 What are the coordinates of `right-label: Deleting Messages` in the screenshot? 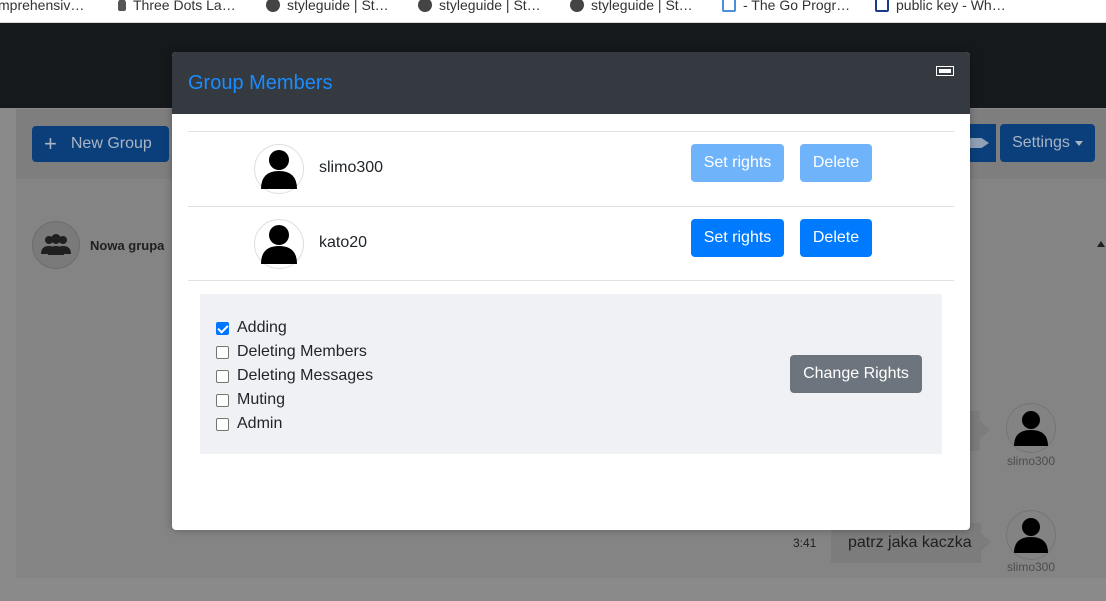 It's located at (305, 375).